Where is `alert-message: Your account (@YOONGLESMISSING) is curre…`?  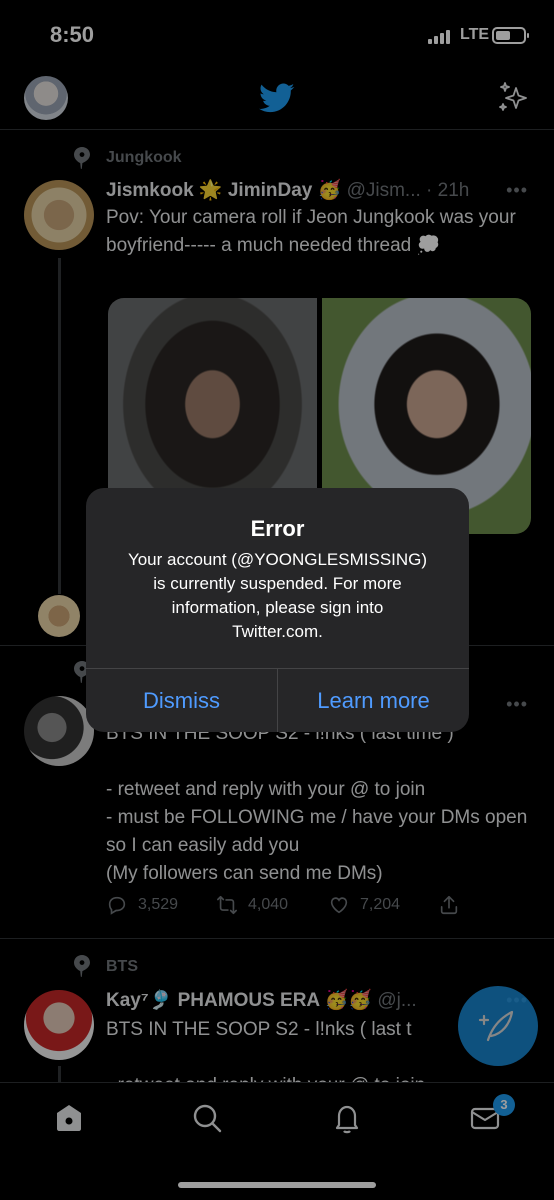 alert-message: Your account (@YOONGLESMISSING) is curre… is located at coordinates (277, 595).